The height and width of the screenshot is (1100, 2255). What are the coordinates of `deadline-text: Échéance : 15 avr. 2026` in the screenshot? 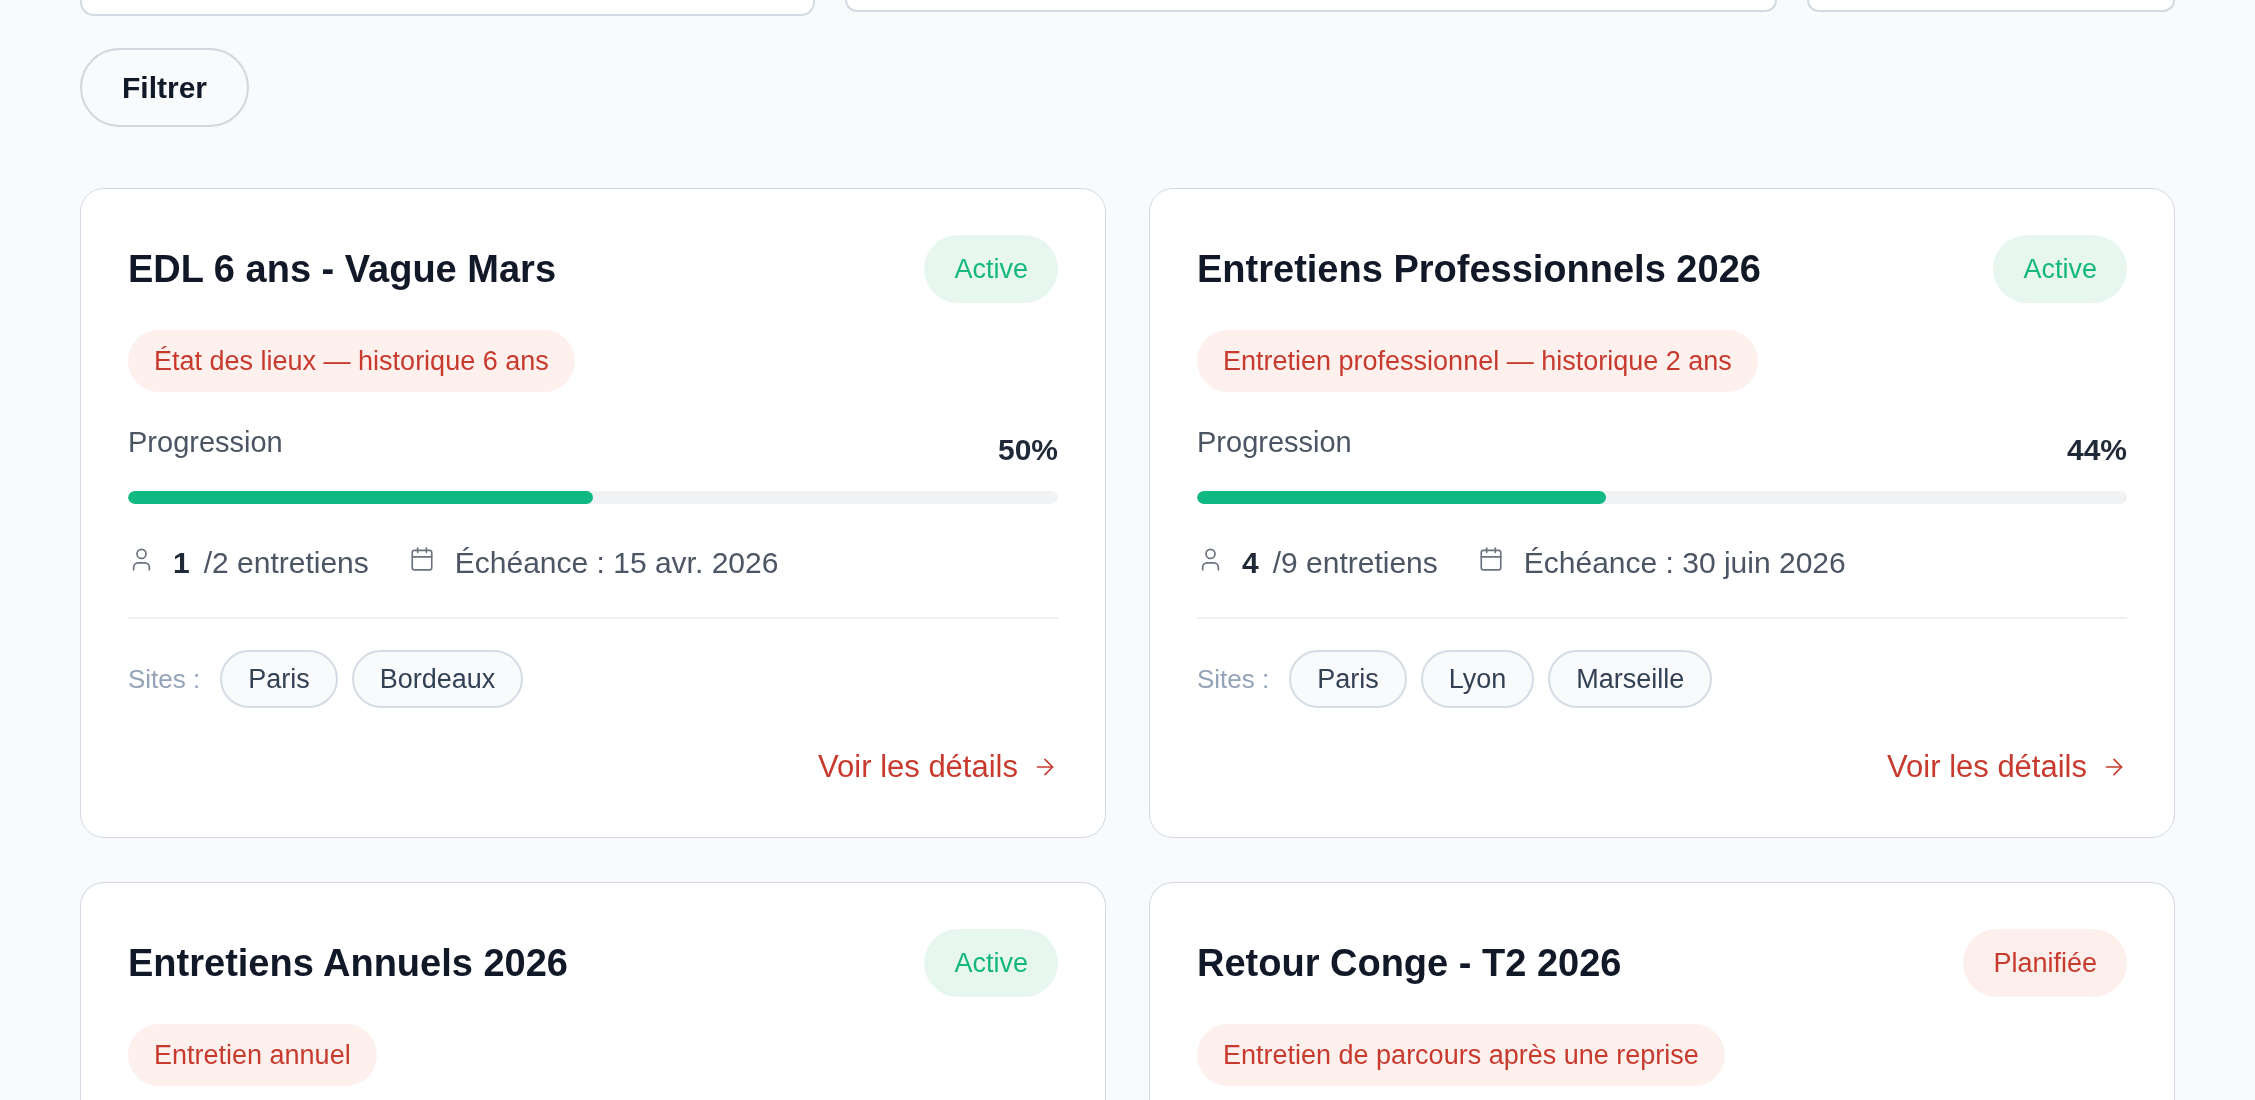 It's located at (616, 562).